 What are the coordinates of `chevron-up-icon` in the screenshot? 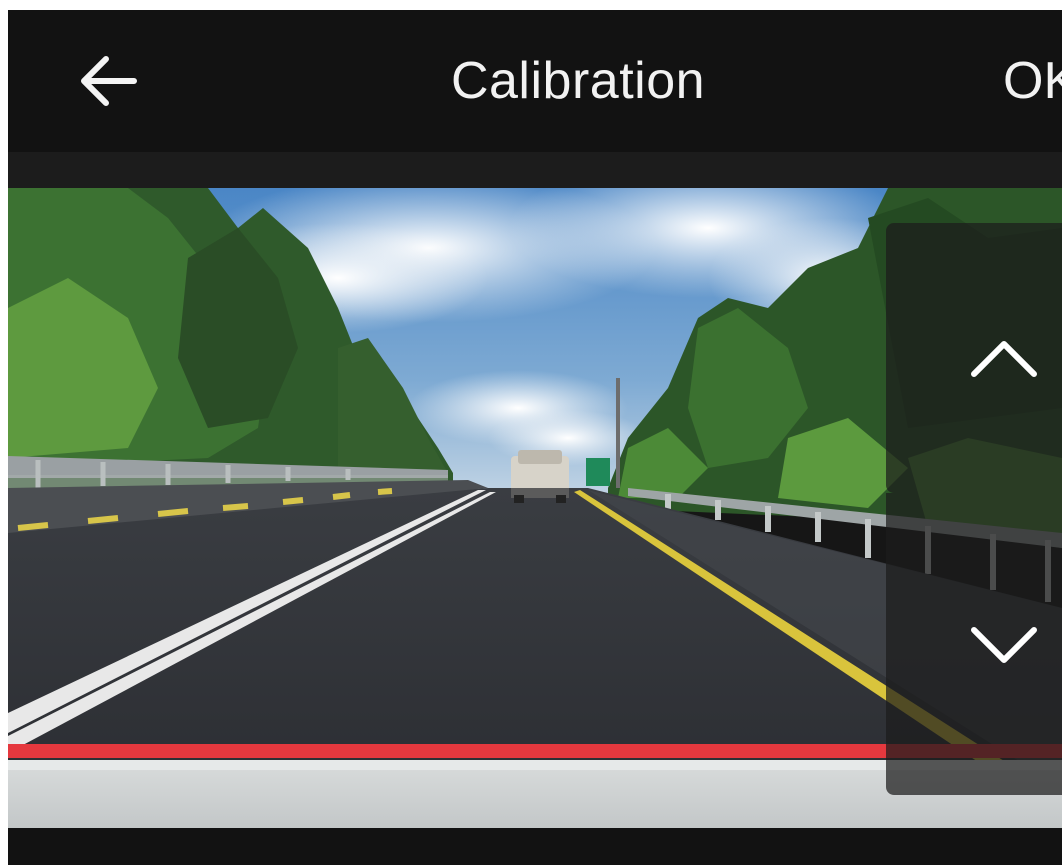 It's located at (1004, 359).